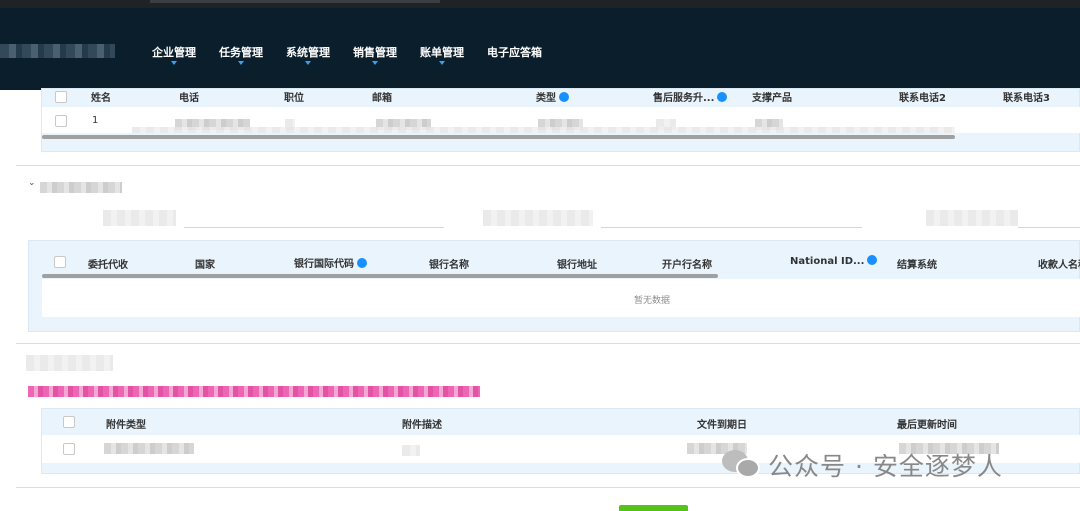 This screenshot has width=1080, height=511. Describe the element at coordinates (101, 98) in the screenshot. I see `column-header-name: 姓名` at that location.